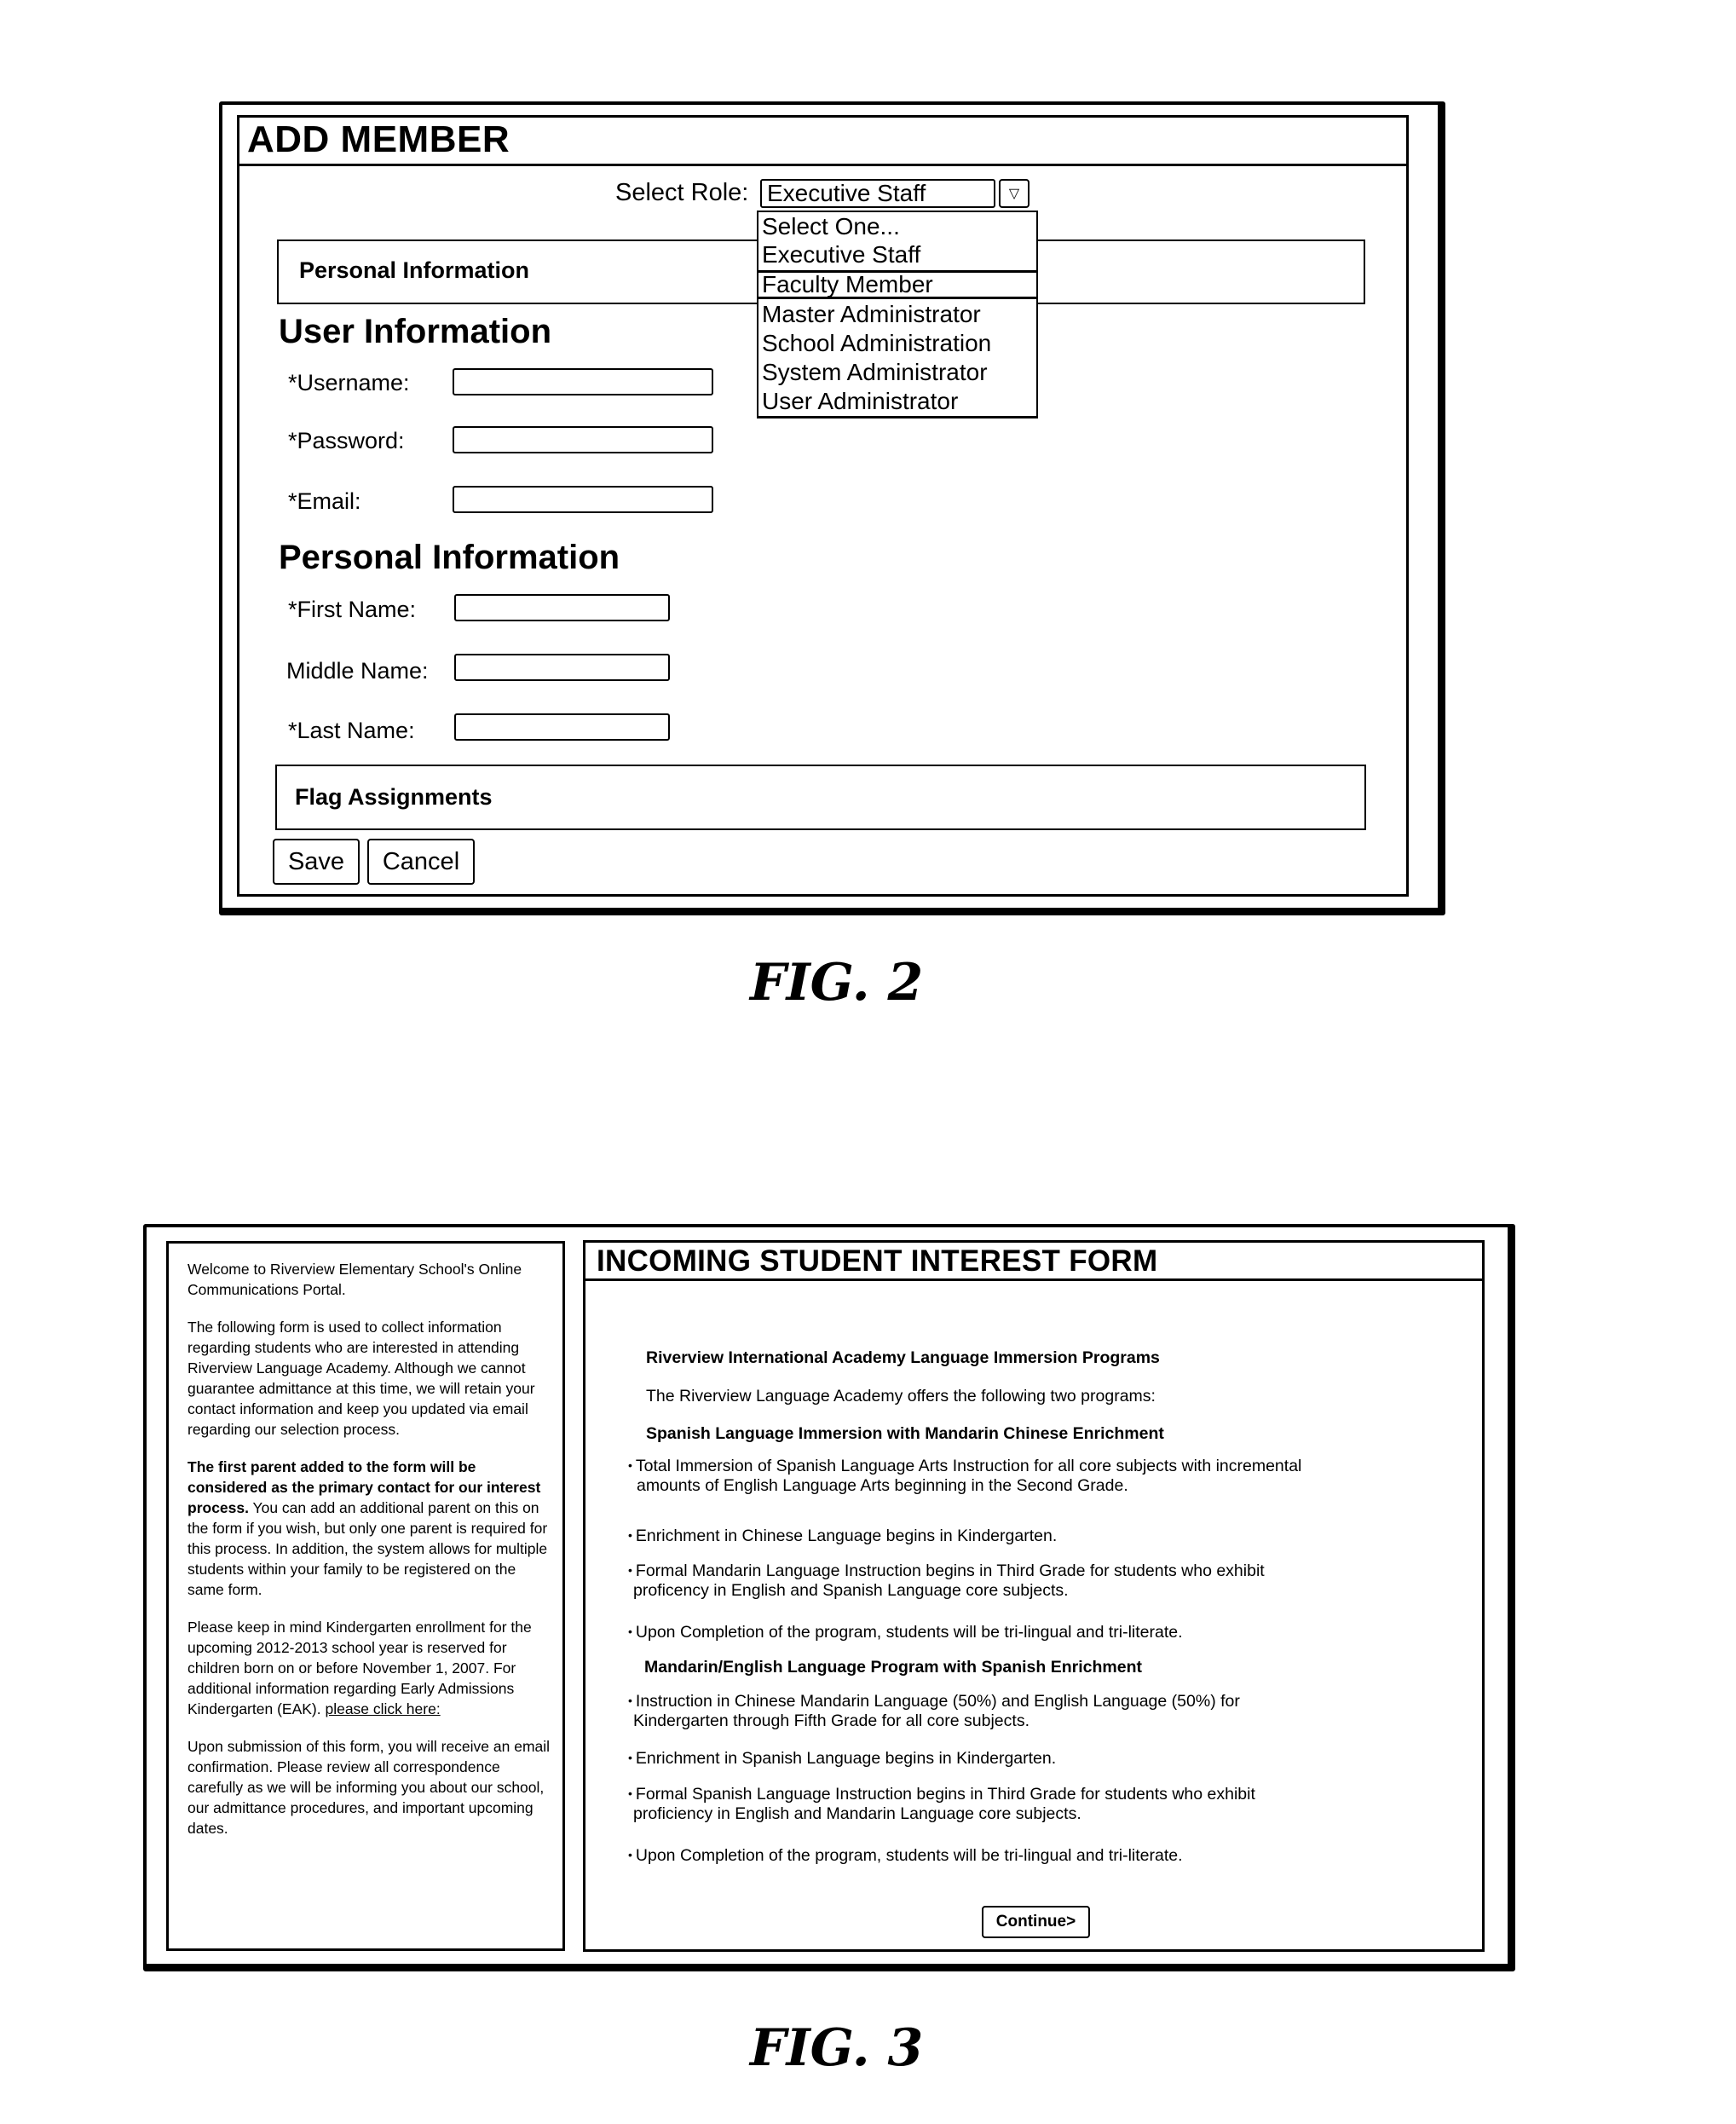  I want to click on figure-caption: FIG. 2, so click(837, 983).